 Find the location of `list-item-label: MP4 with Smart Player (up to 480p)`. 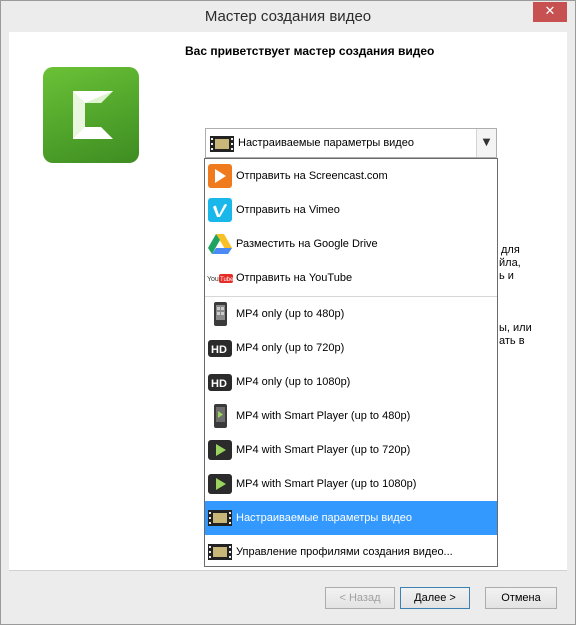

list-item-label: MP4 with Smart Player (up to 480p) is located at coordinates (323, 416).